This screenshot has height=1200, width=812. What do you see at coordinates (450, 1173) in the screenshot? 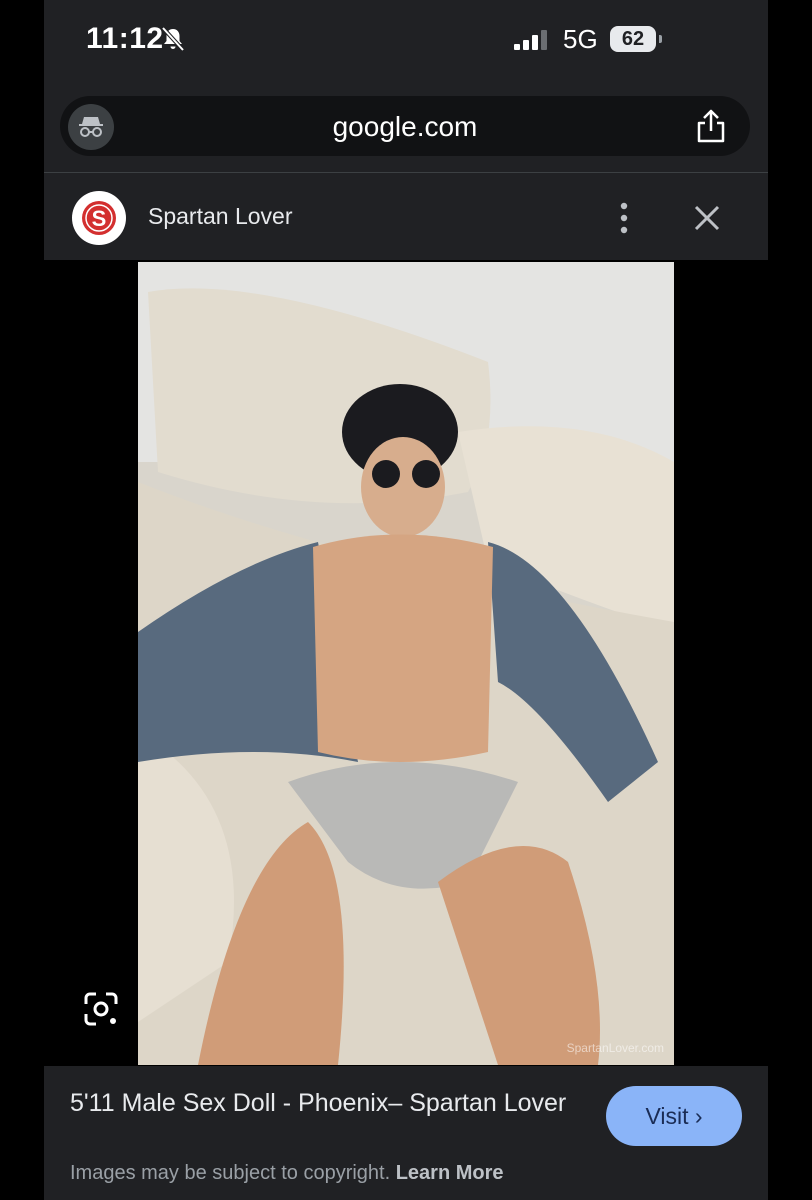
I see `learn-more-link: Learn More` at bounding box center [450, 1173].